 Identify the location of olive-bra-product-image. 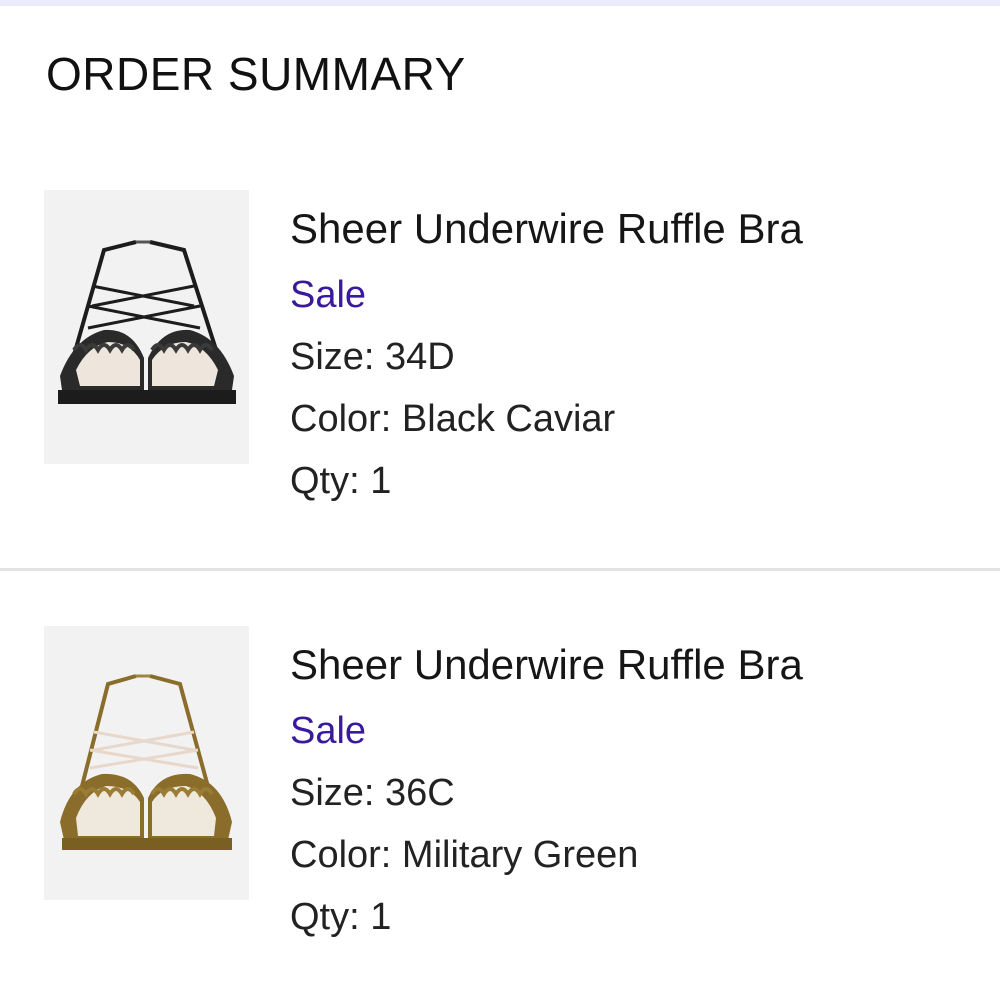
(146, 762).